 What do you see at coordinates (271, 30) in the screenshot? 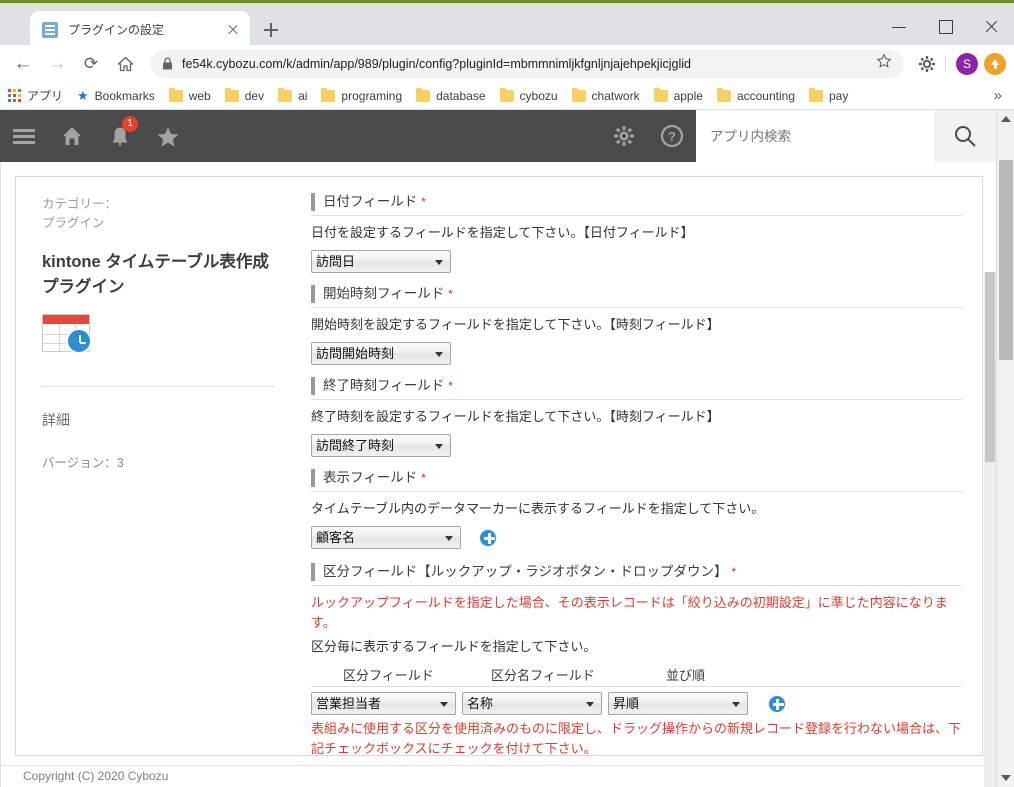
I see `new-tab-button` at bounding box center [271, 30].